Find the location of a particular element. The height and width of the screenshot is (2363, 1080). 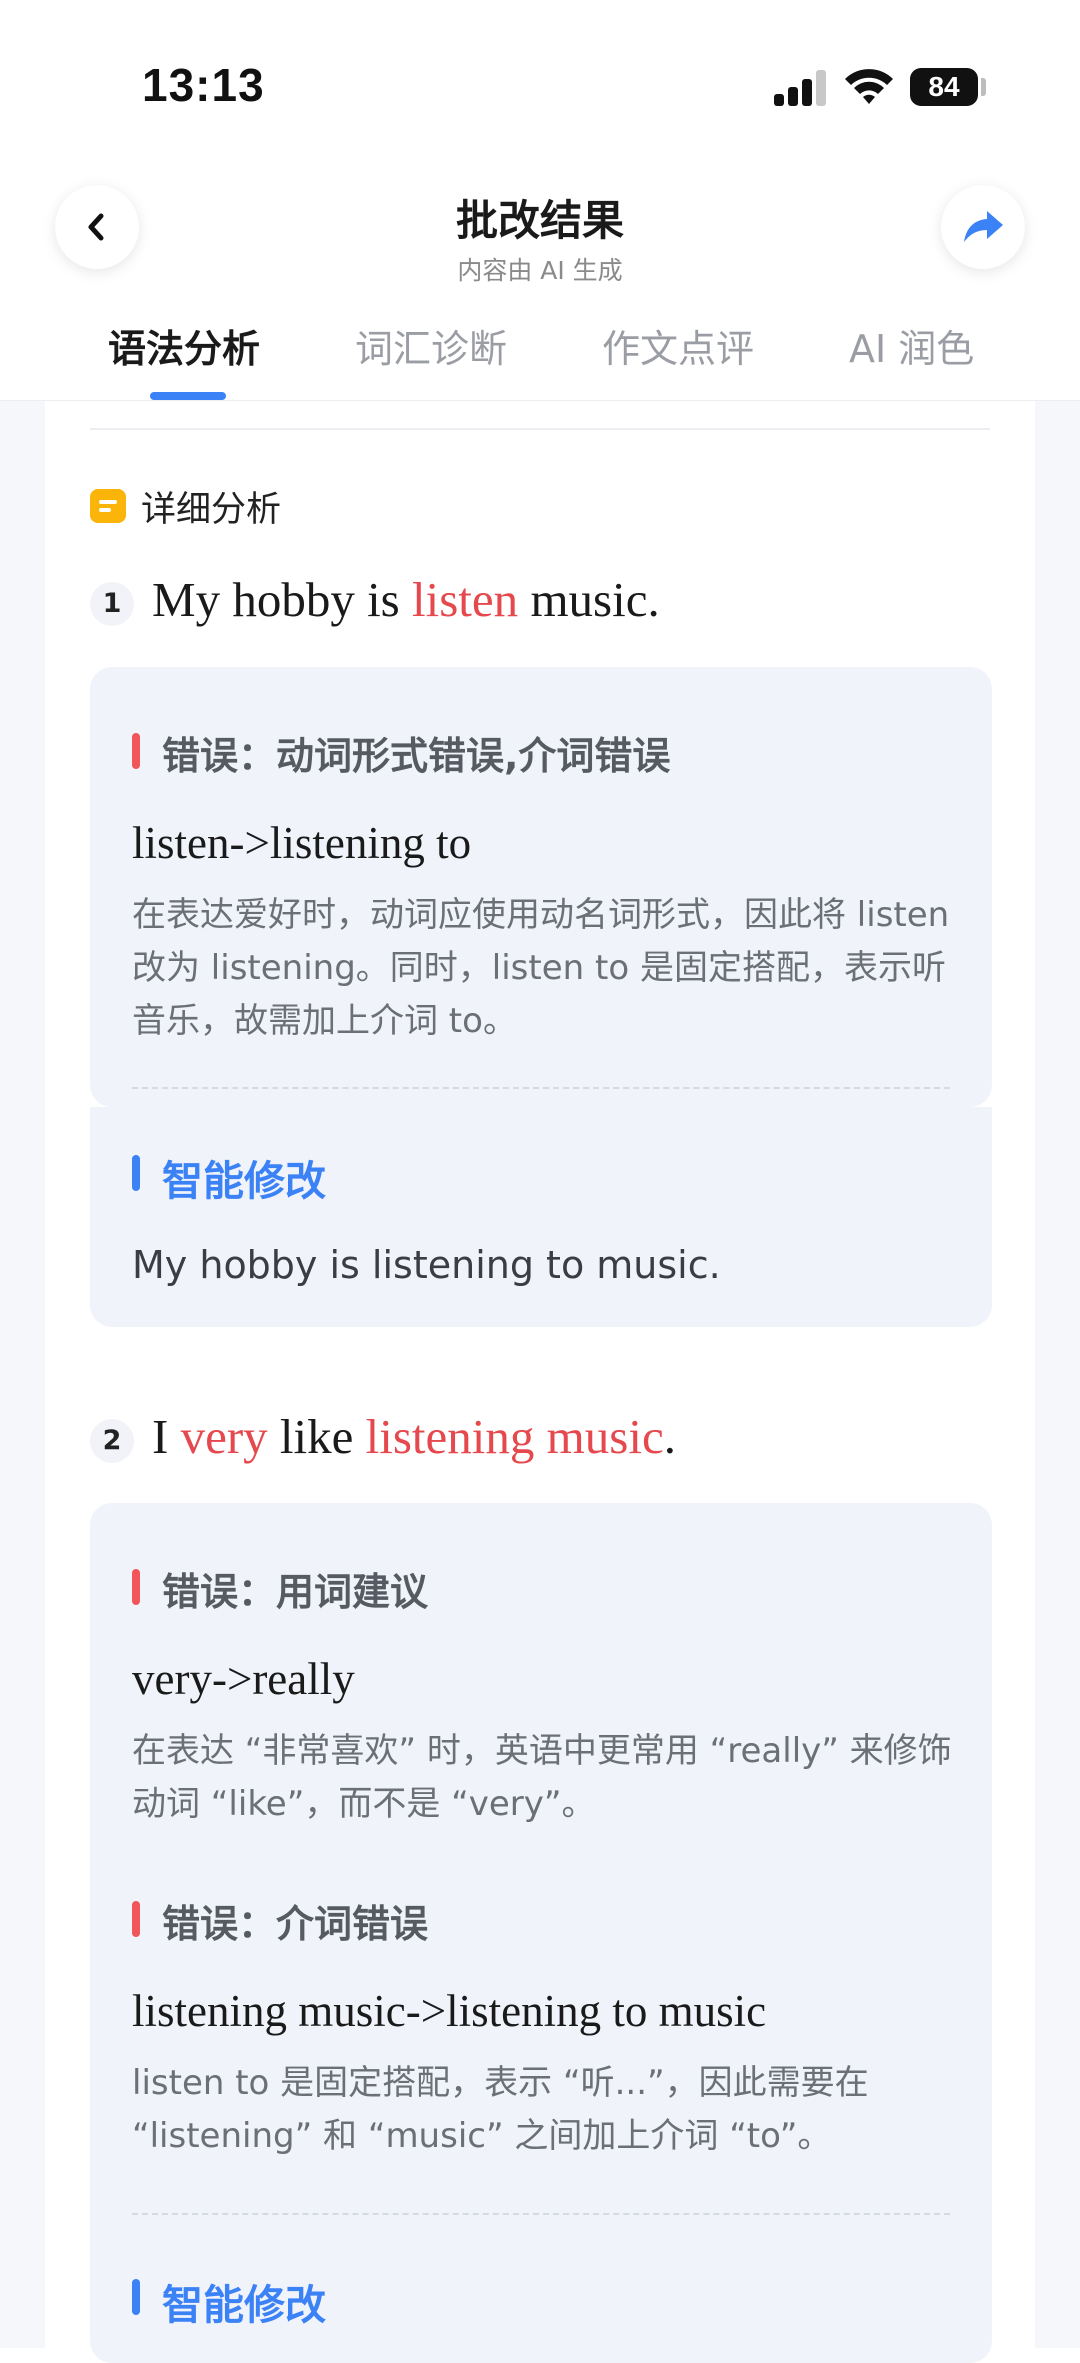

tab-grammar-analysis: 语法分析 is located at coordinates (184, 345).